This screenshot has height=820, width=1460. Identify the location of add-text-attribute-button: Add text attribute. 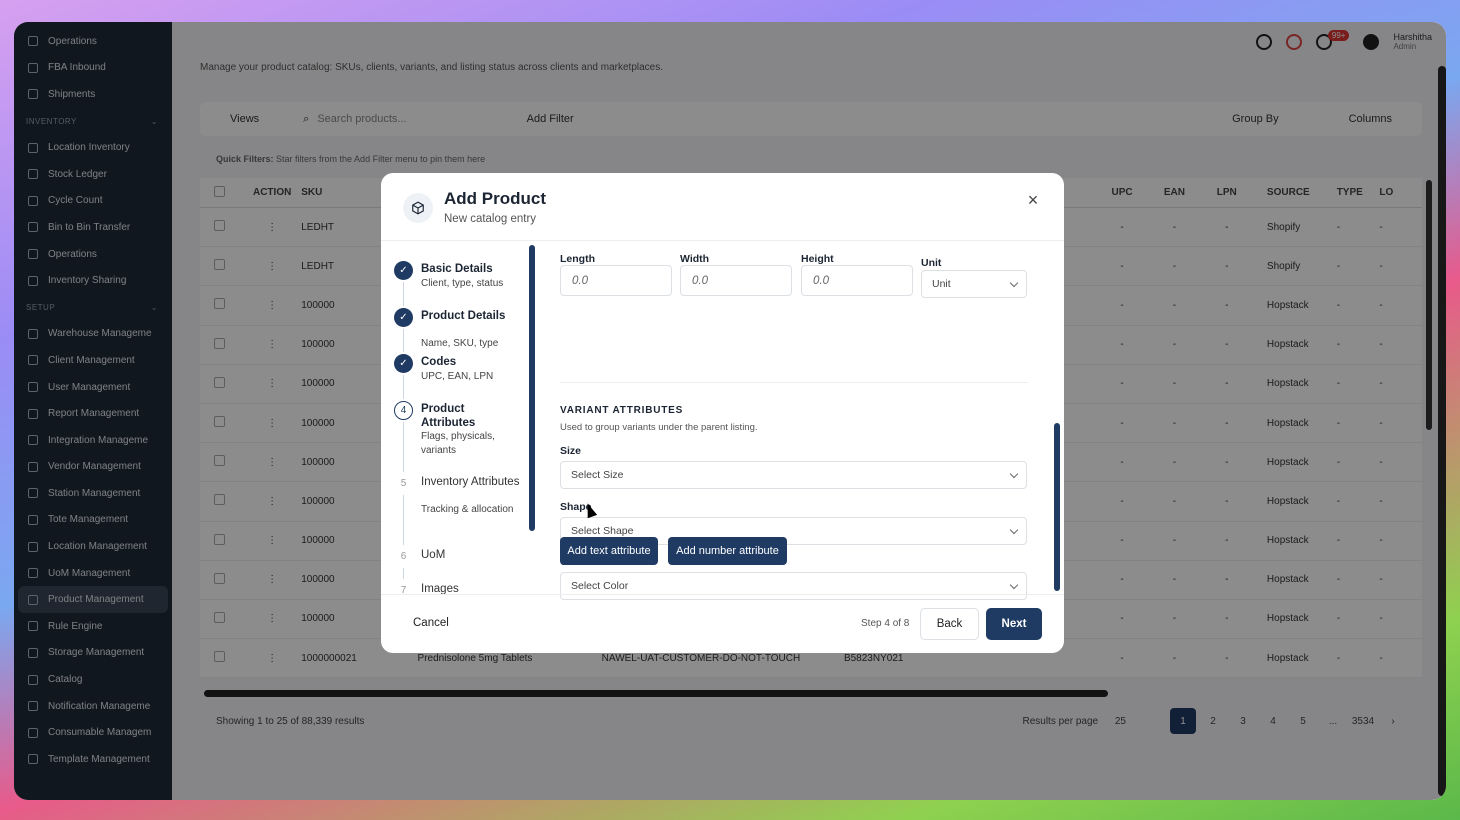
(609, 551).